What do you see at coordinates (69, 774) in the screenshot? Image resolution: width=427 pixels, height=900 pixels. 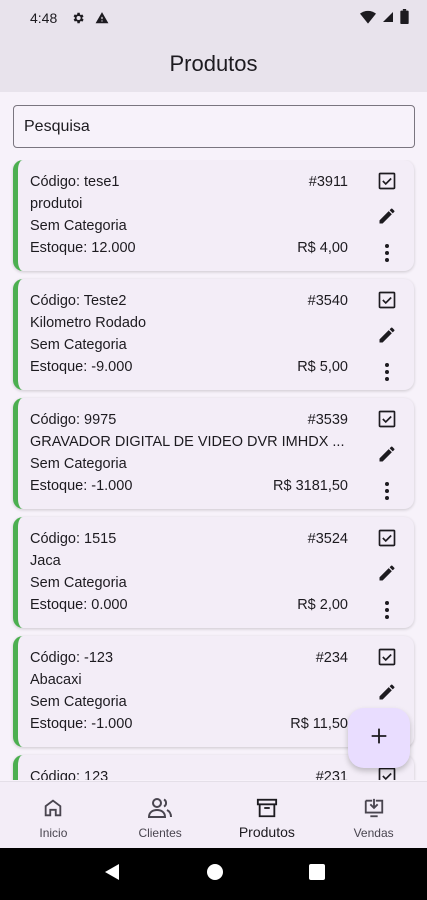 I see `product-code: Código: 123` at bounding box center [69, 774].